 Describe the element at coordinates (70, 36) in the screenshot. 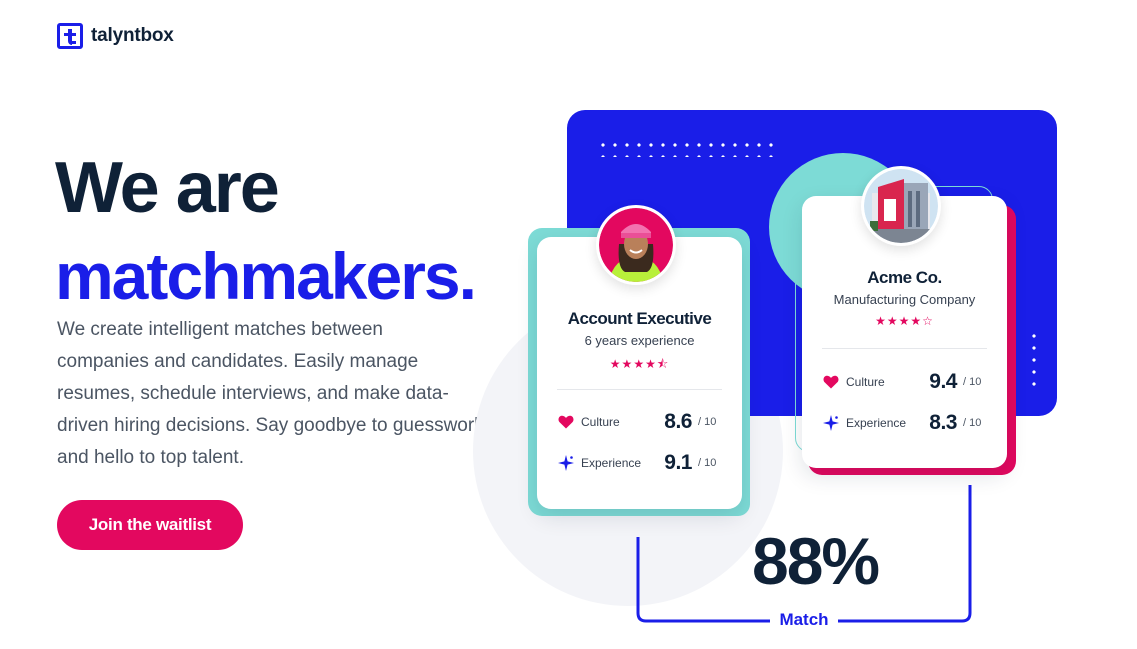

I see `logo-icon` at that location.